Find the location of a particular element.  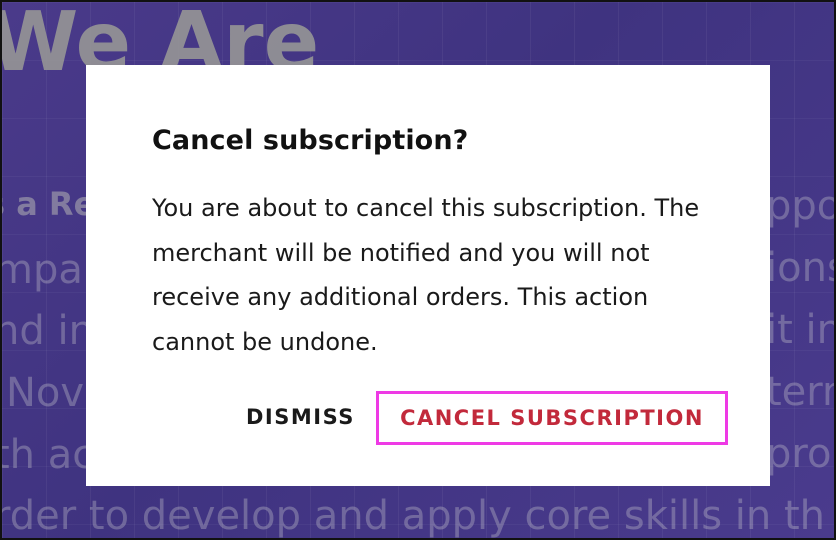

background-subhead: s a Re is located at coordinates (49, 204).